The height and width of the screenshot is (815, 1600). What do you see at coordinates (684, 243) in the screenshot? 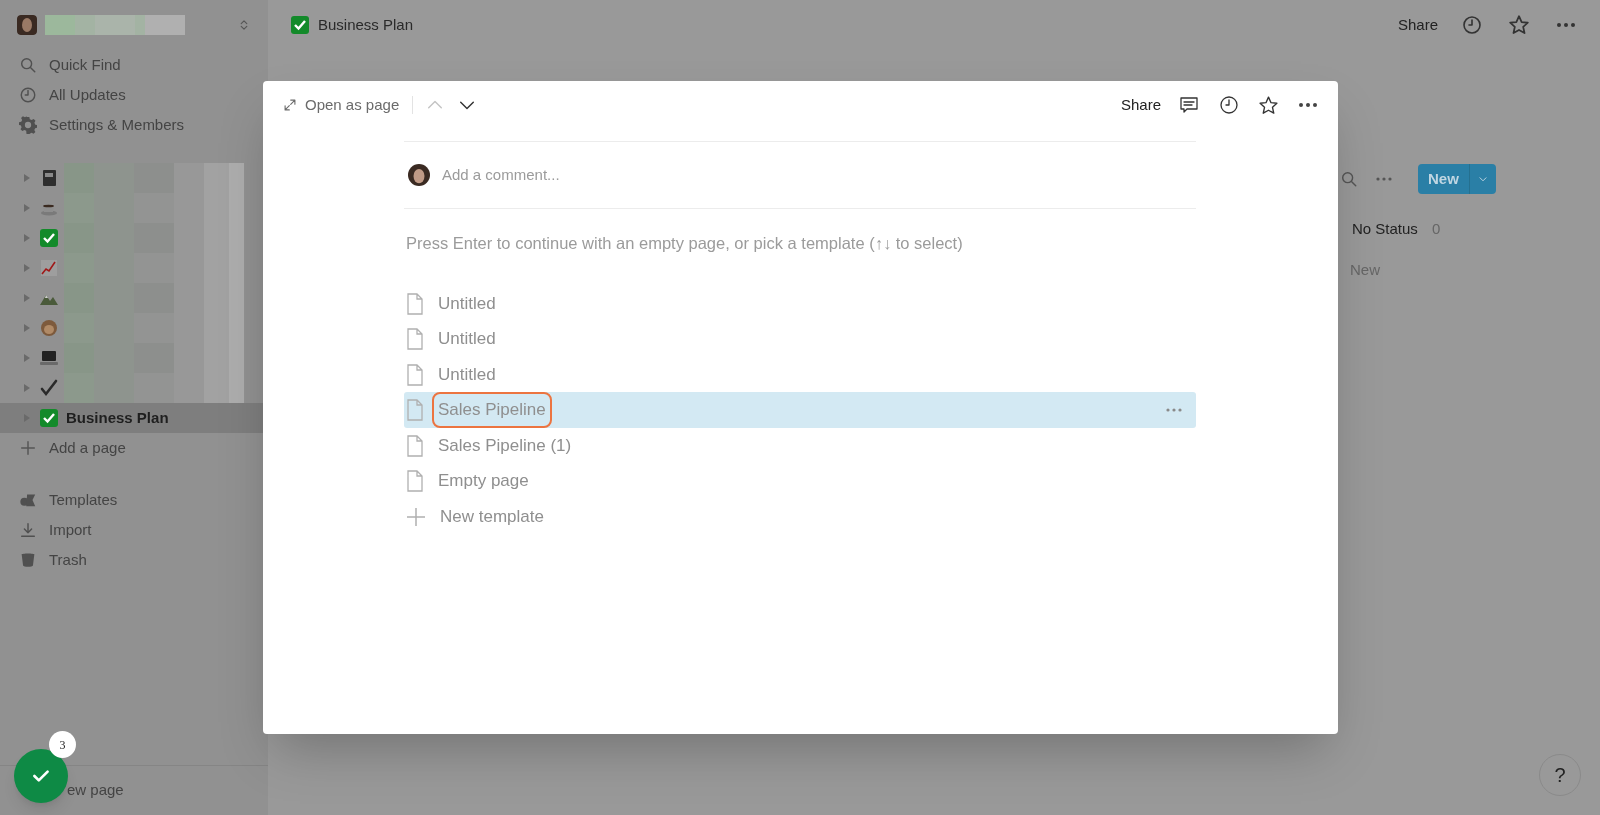
I see `template-prompt: Press Enter to continue with an empty page, or pick a template (↑↓ to select)` at bounding box center [684, 243].